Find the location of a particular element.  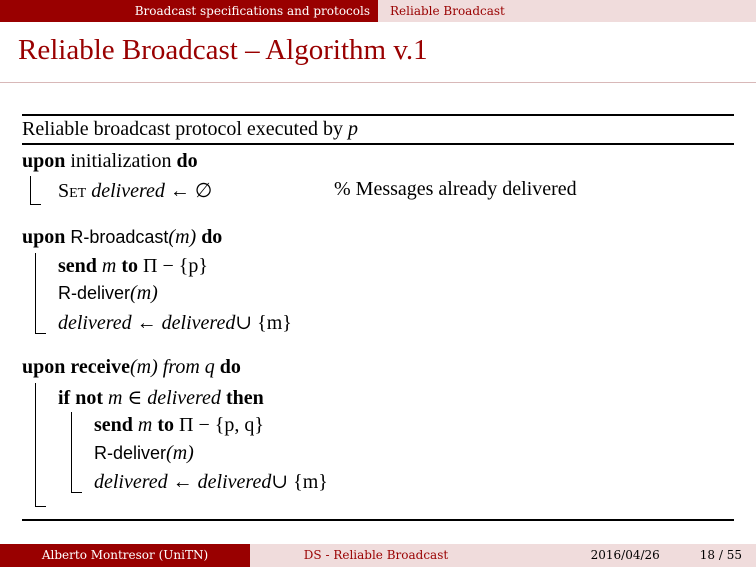

receive-if-line: if not m ∈ delivered then is located at coordinates (161, 397).